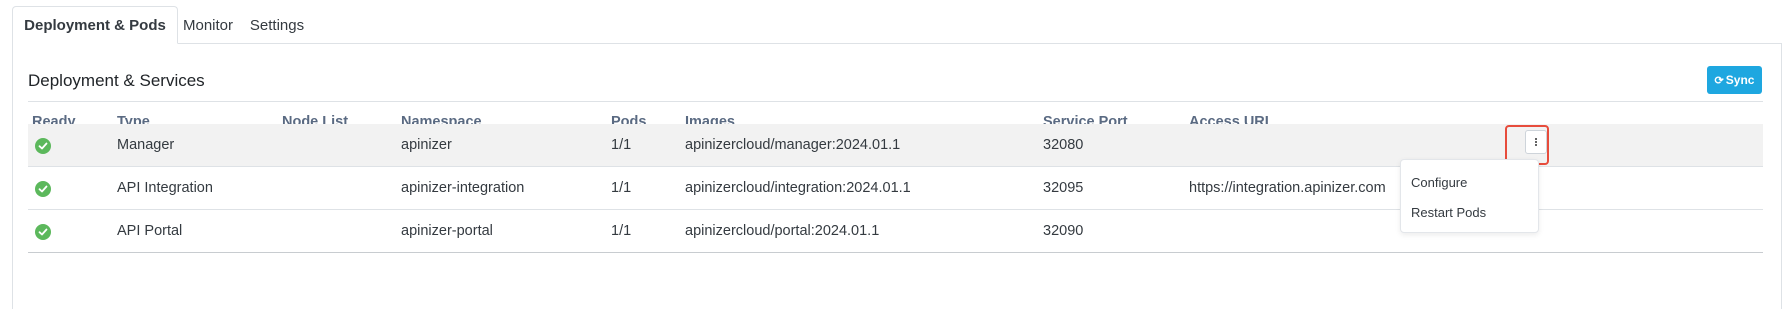 The height and width of the screenshot is (309, 1783). What do you see at coordinates (1063, 145) in the screenshot?
I see `cell-service-port: 32080` at bounding box center [1063, 145].